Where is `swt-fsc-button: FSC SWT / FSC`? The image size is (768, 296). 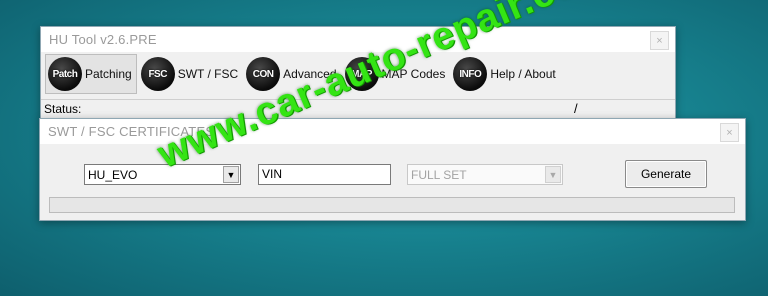 swt-fsc-button: FSC SWT / FSC is located at coordinates (190, 74).